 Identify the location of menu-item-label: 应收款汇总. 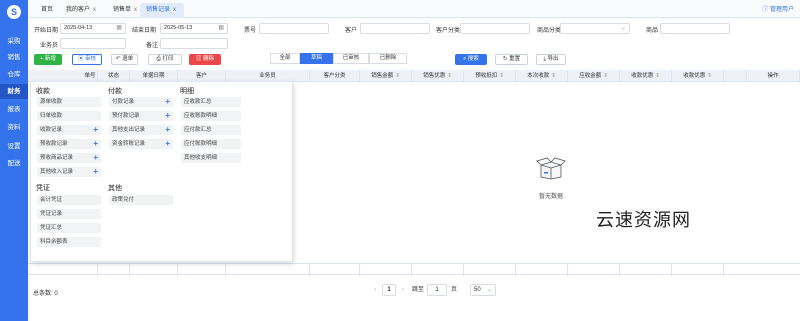
(198, 102).